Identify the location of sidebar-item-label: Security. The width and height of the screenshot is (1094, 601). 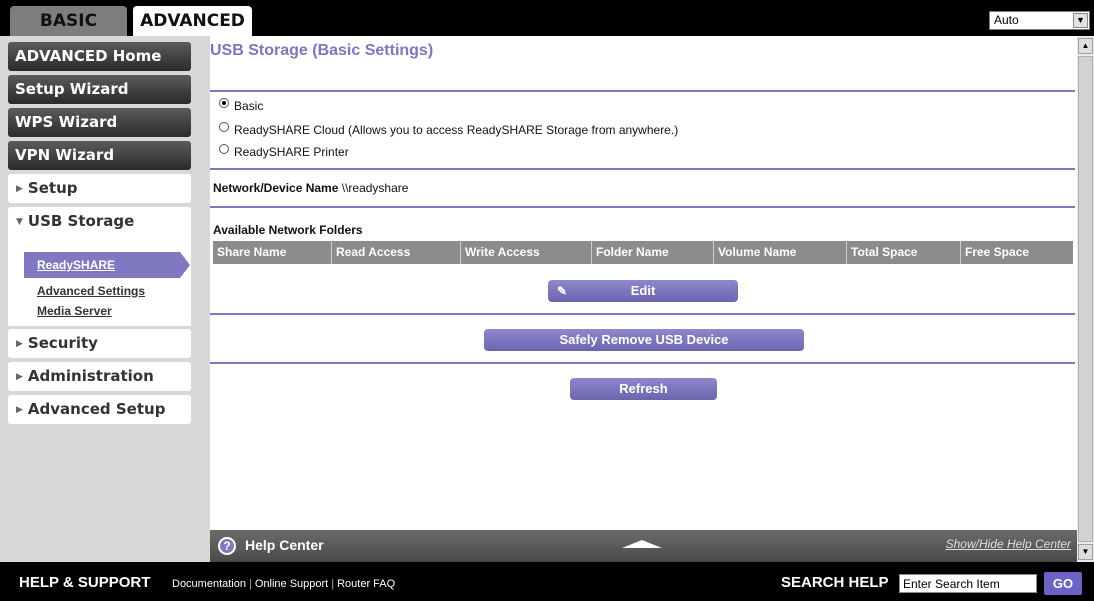
(62, 343).